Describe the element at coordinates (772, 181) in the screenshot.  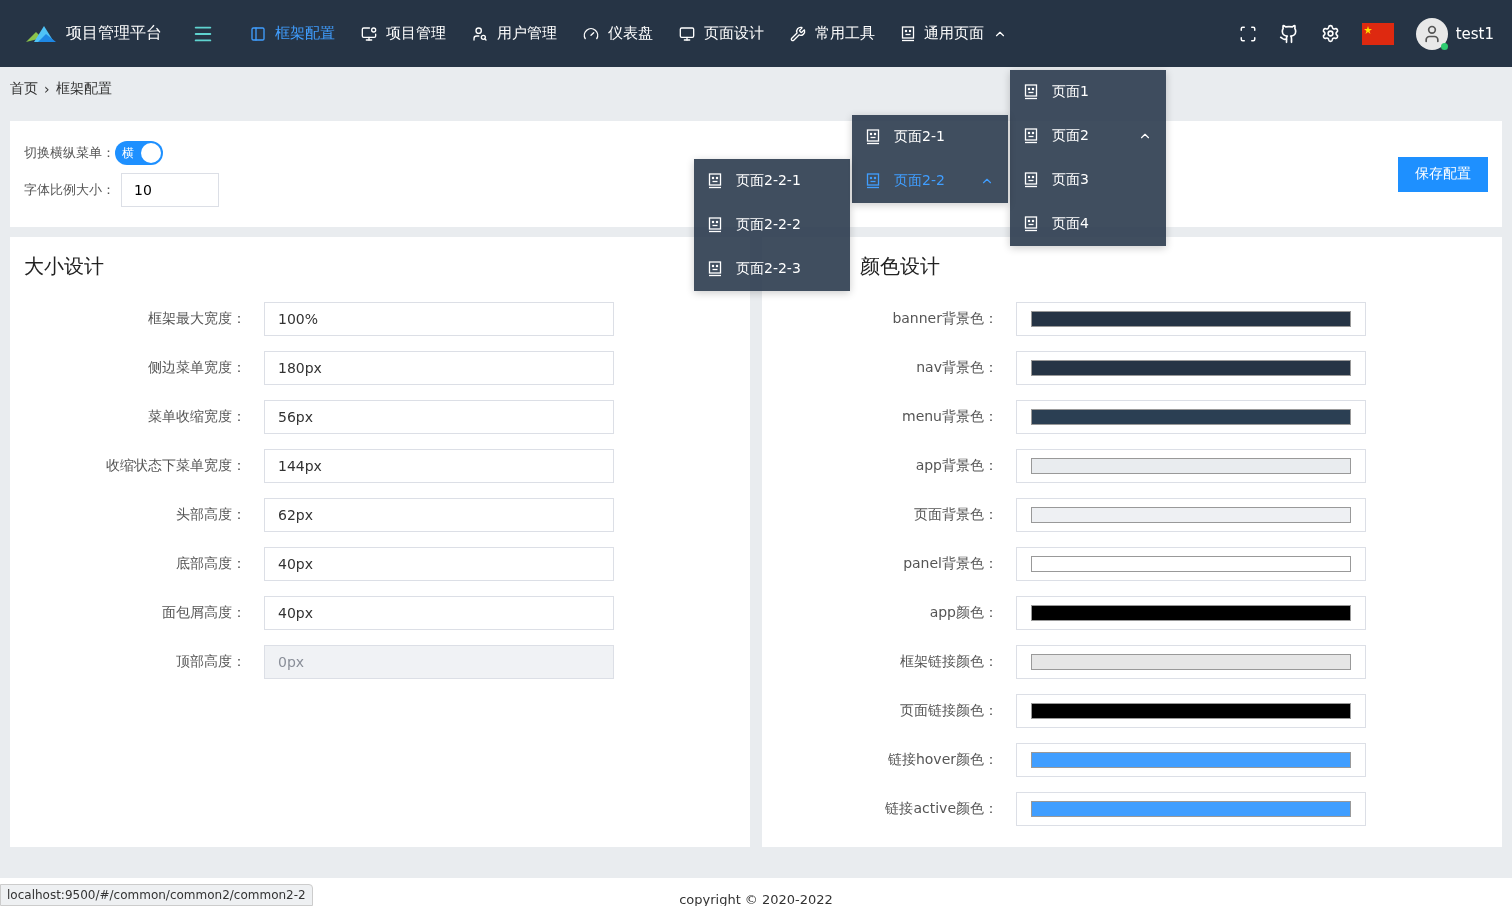
I see `menu-item: 页面2-2-1` at that location.